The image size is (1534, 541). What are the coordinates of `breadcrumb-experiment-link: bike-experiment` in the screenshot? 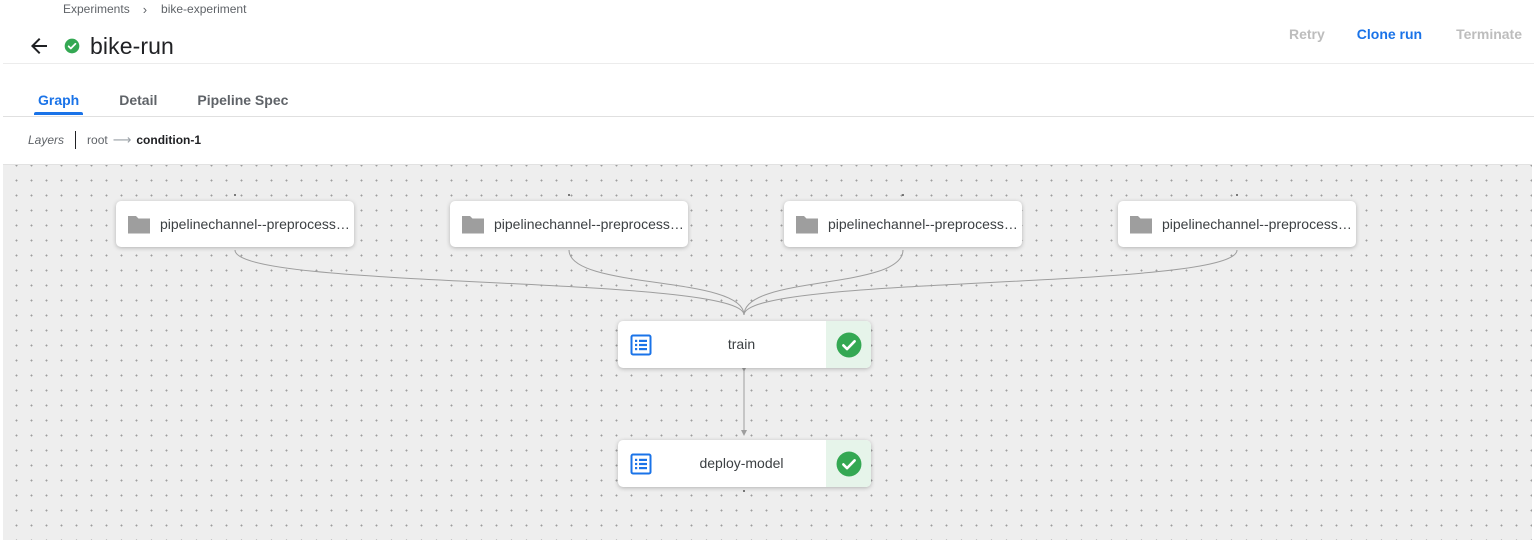 It's located at (203, 9).